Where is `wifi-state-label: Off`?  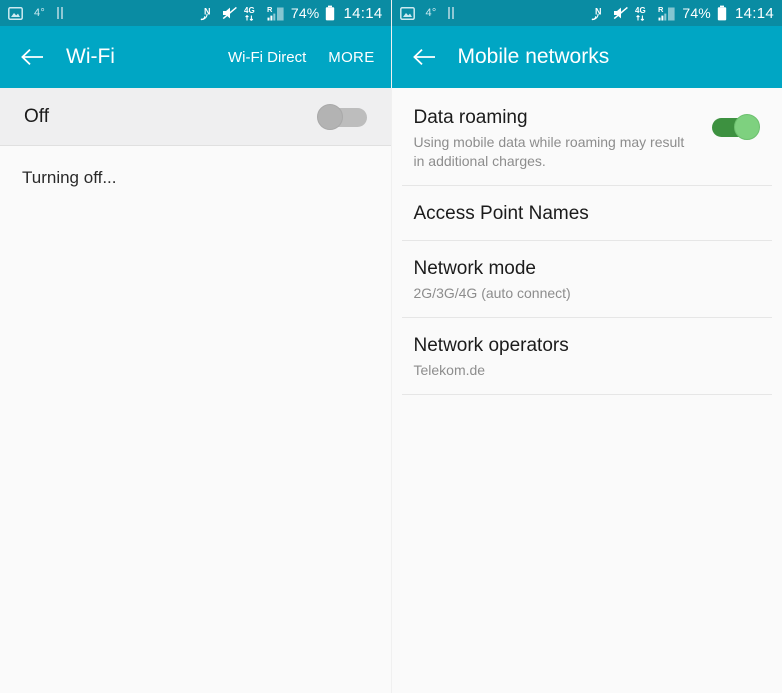 wifi-state-label: Off is located at coordinates (36, 116).